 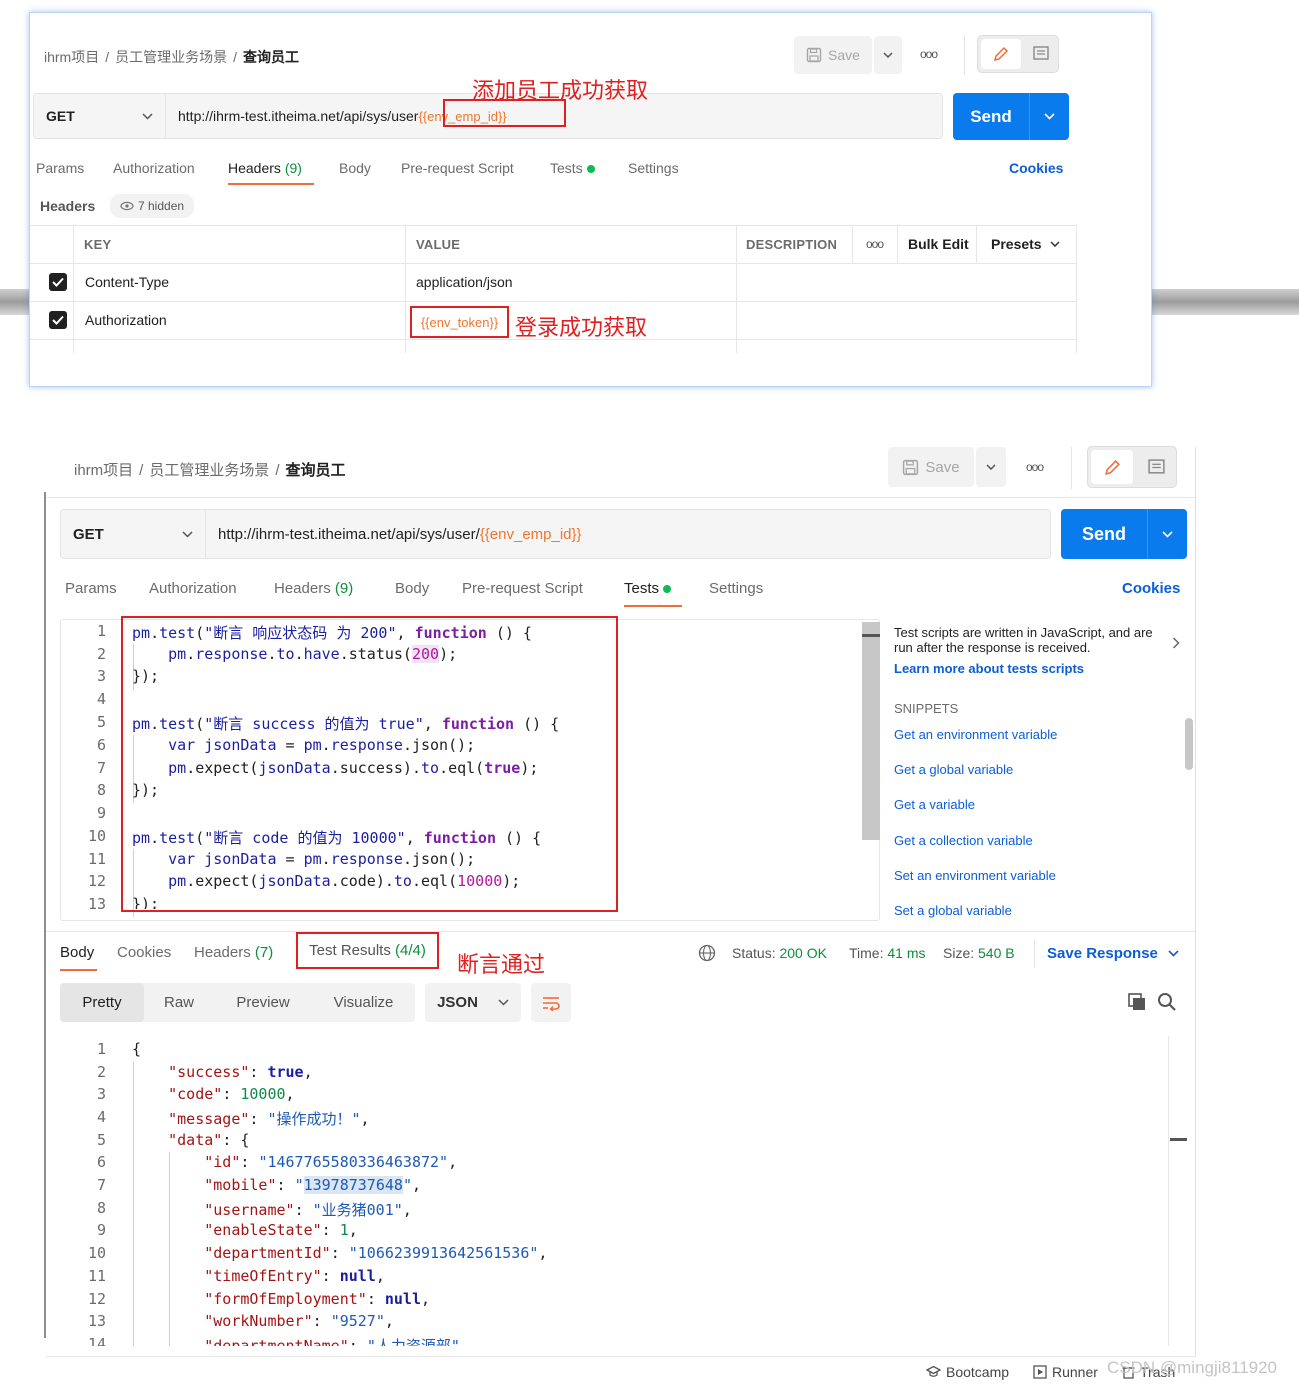 What do you see at coordinates (566, 168) in the screenshot?
I see `tab-tests-label: Tests` at bounding box center [566, 168].